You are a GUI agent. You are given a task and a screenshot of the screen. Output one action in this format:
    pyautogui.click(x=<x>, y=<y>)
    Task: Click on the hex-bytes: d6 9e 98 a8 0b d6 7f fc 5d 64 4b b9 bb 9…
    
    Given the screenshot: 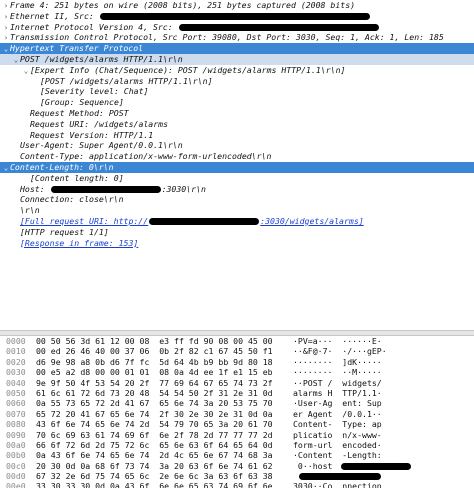 What is the action you would take?
    pyautogui.click(x=154, y=361)
    